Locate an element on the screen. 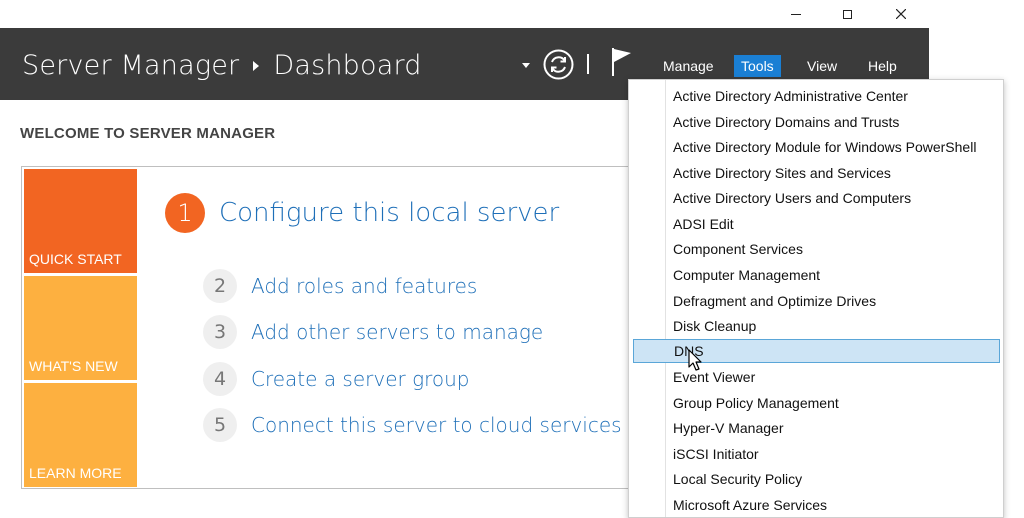  menu-view: View is located at coordinates (822, 66).